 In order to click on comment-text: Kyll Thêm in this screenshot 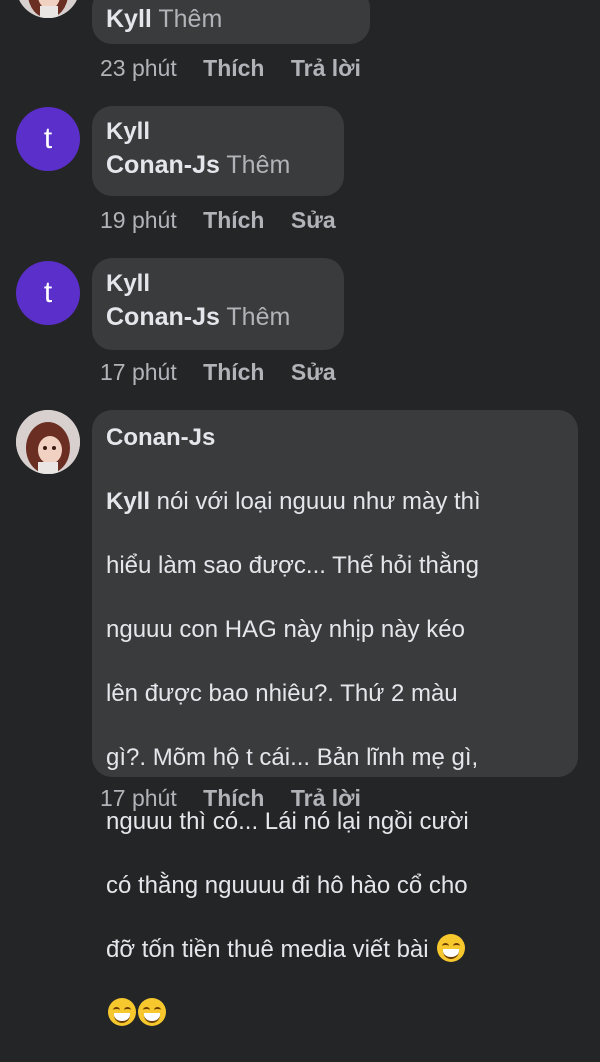, I will do `click(231, 19)`.